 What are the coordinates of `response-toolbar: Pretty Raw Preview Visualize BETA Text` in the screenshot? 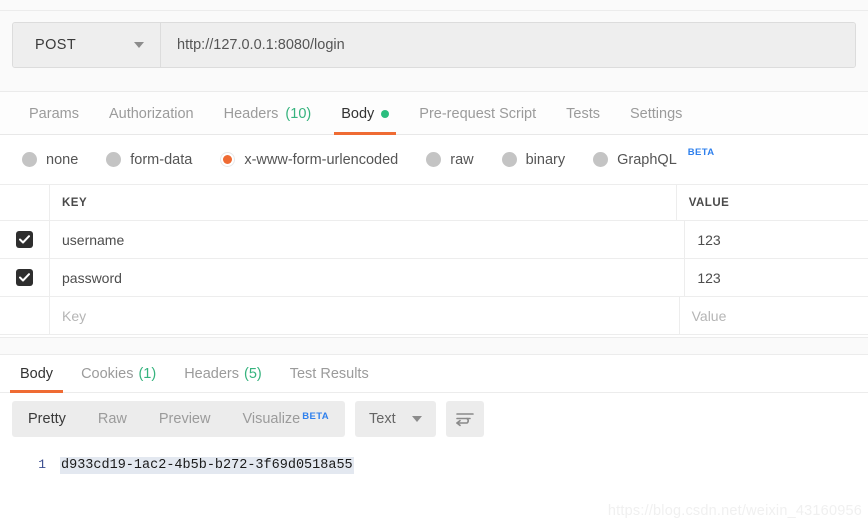 It's located at (434, 419).